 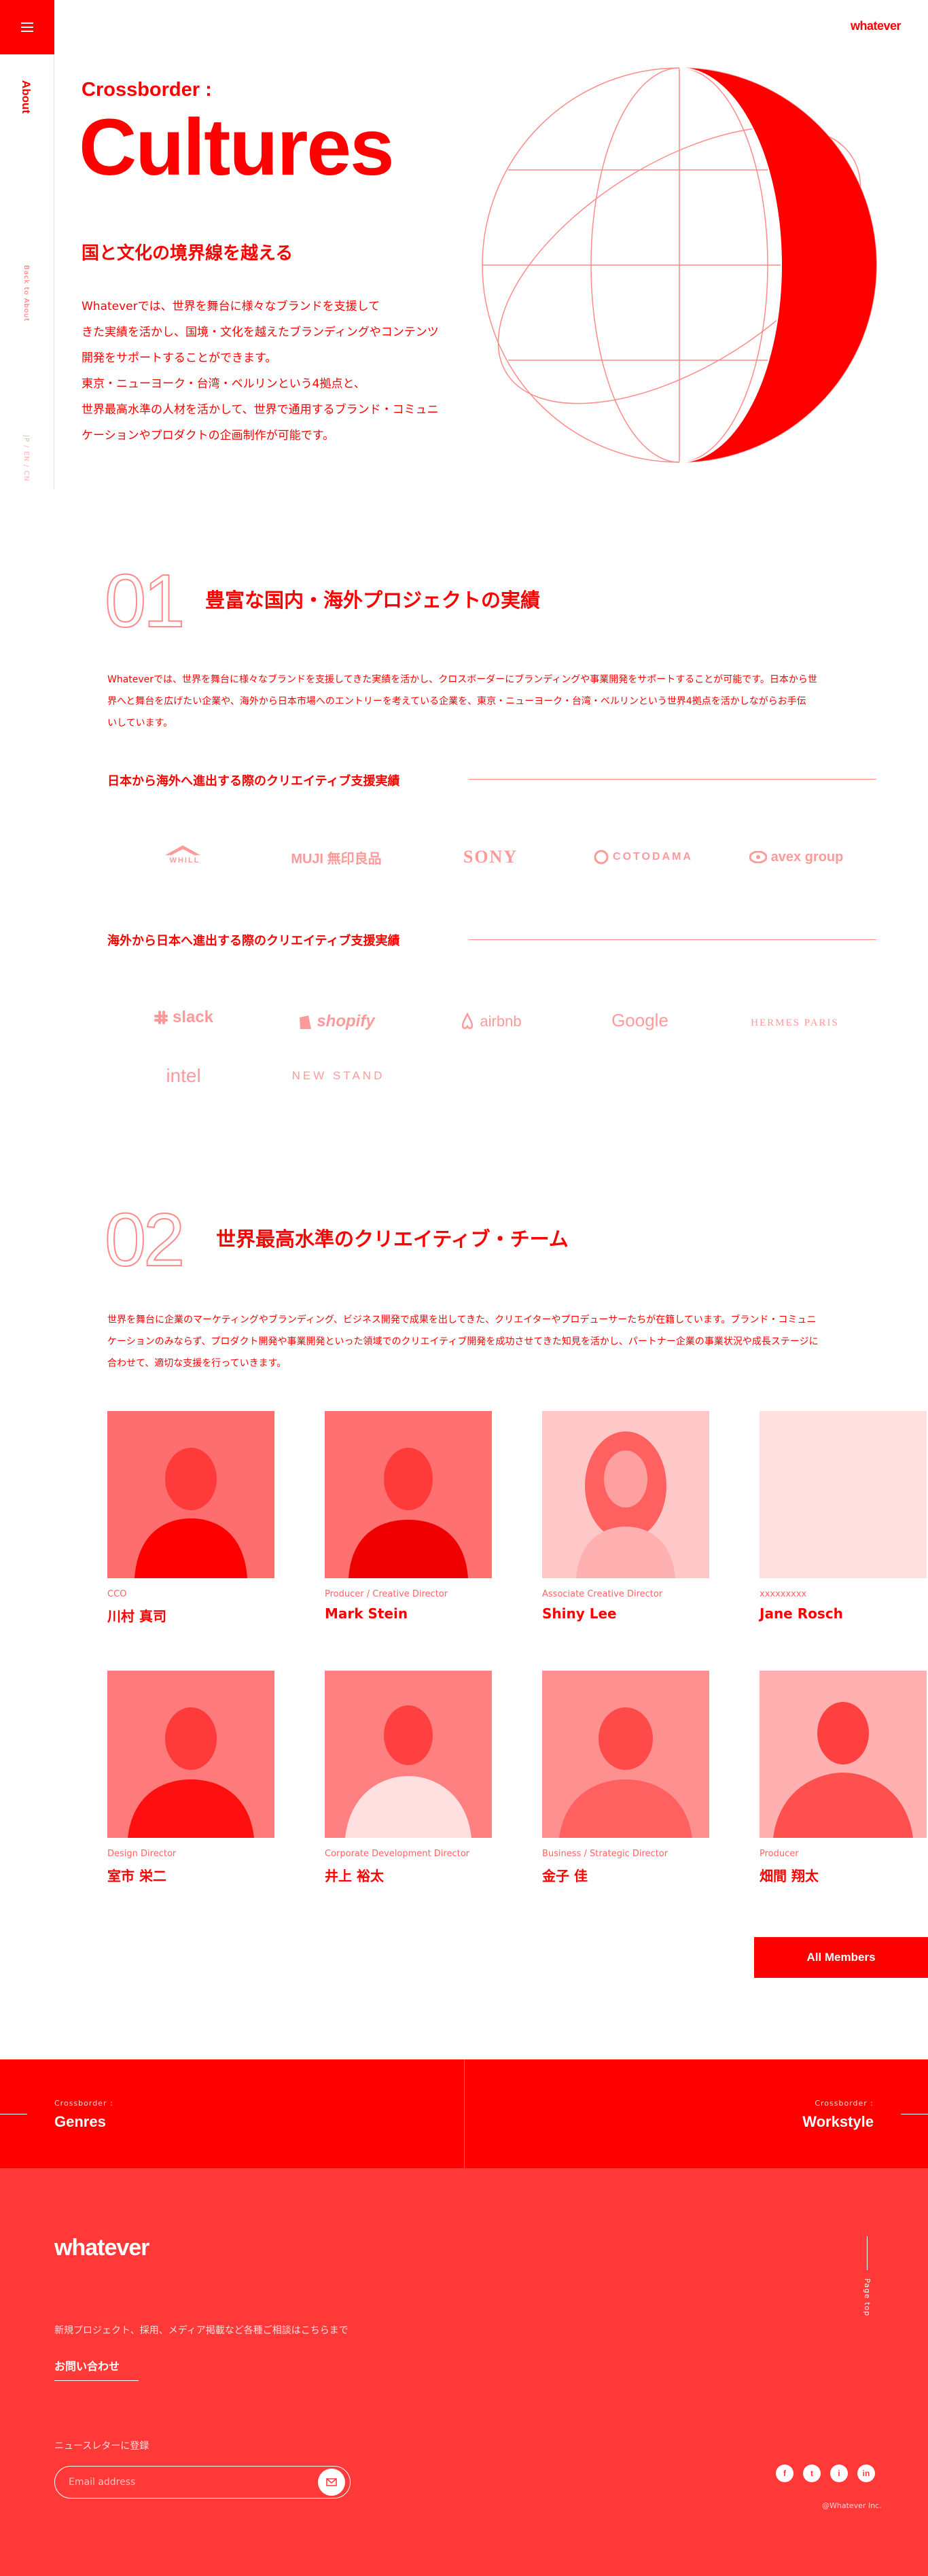 What do you see at coordinates (117, 1594) in the screenshot?
I see `member-role: CCO` at bounding box center [117, 1594].